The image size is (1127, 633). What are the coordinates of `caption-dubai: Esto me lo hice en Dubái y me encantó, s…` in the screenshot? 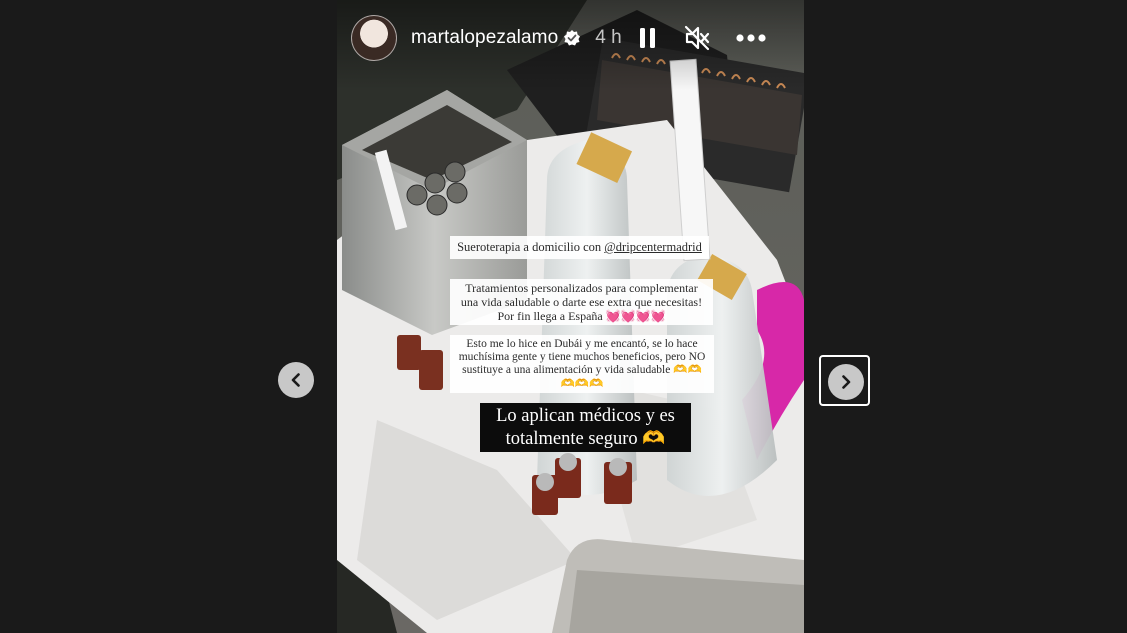 It's located at (582, 364).